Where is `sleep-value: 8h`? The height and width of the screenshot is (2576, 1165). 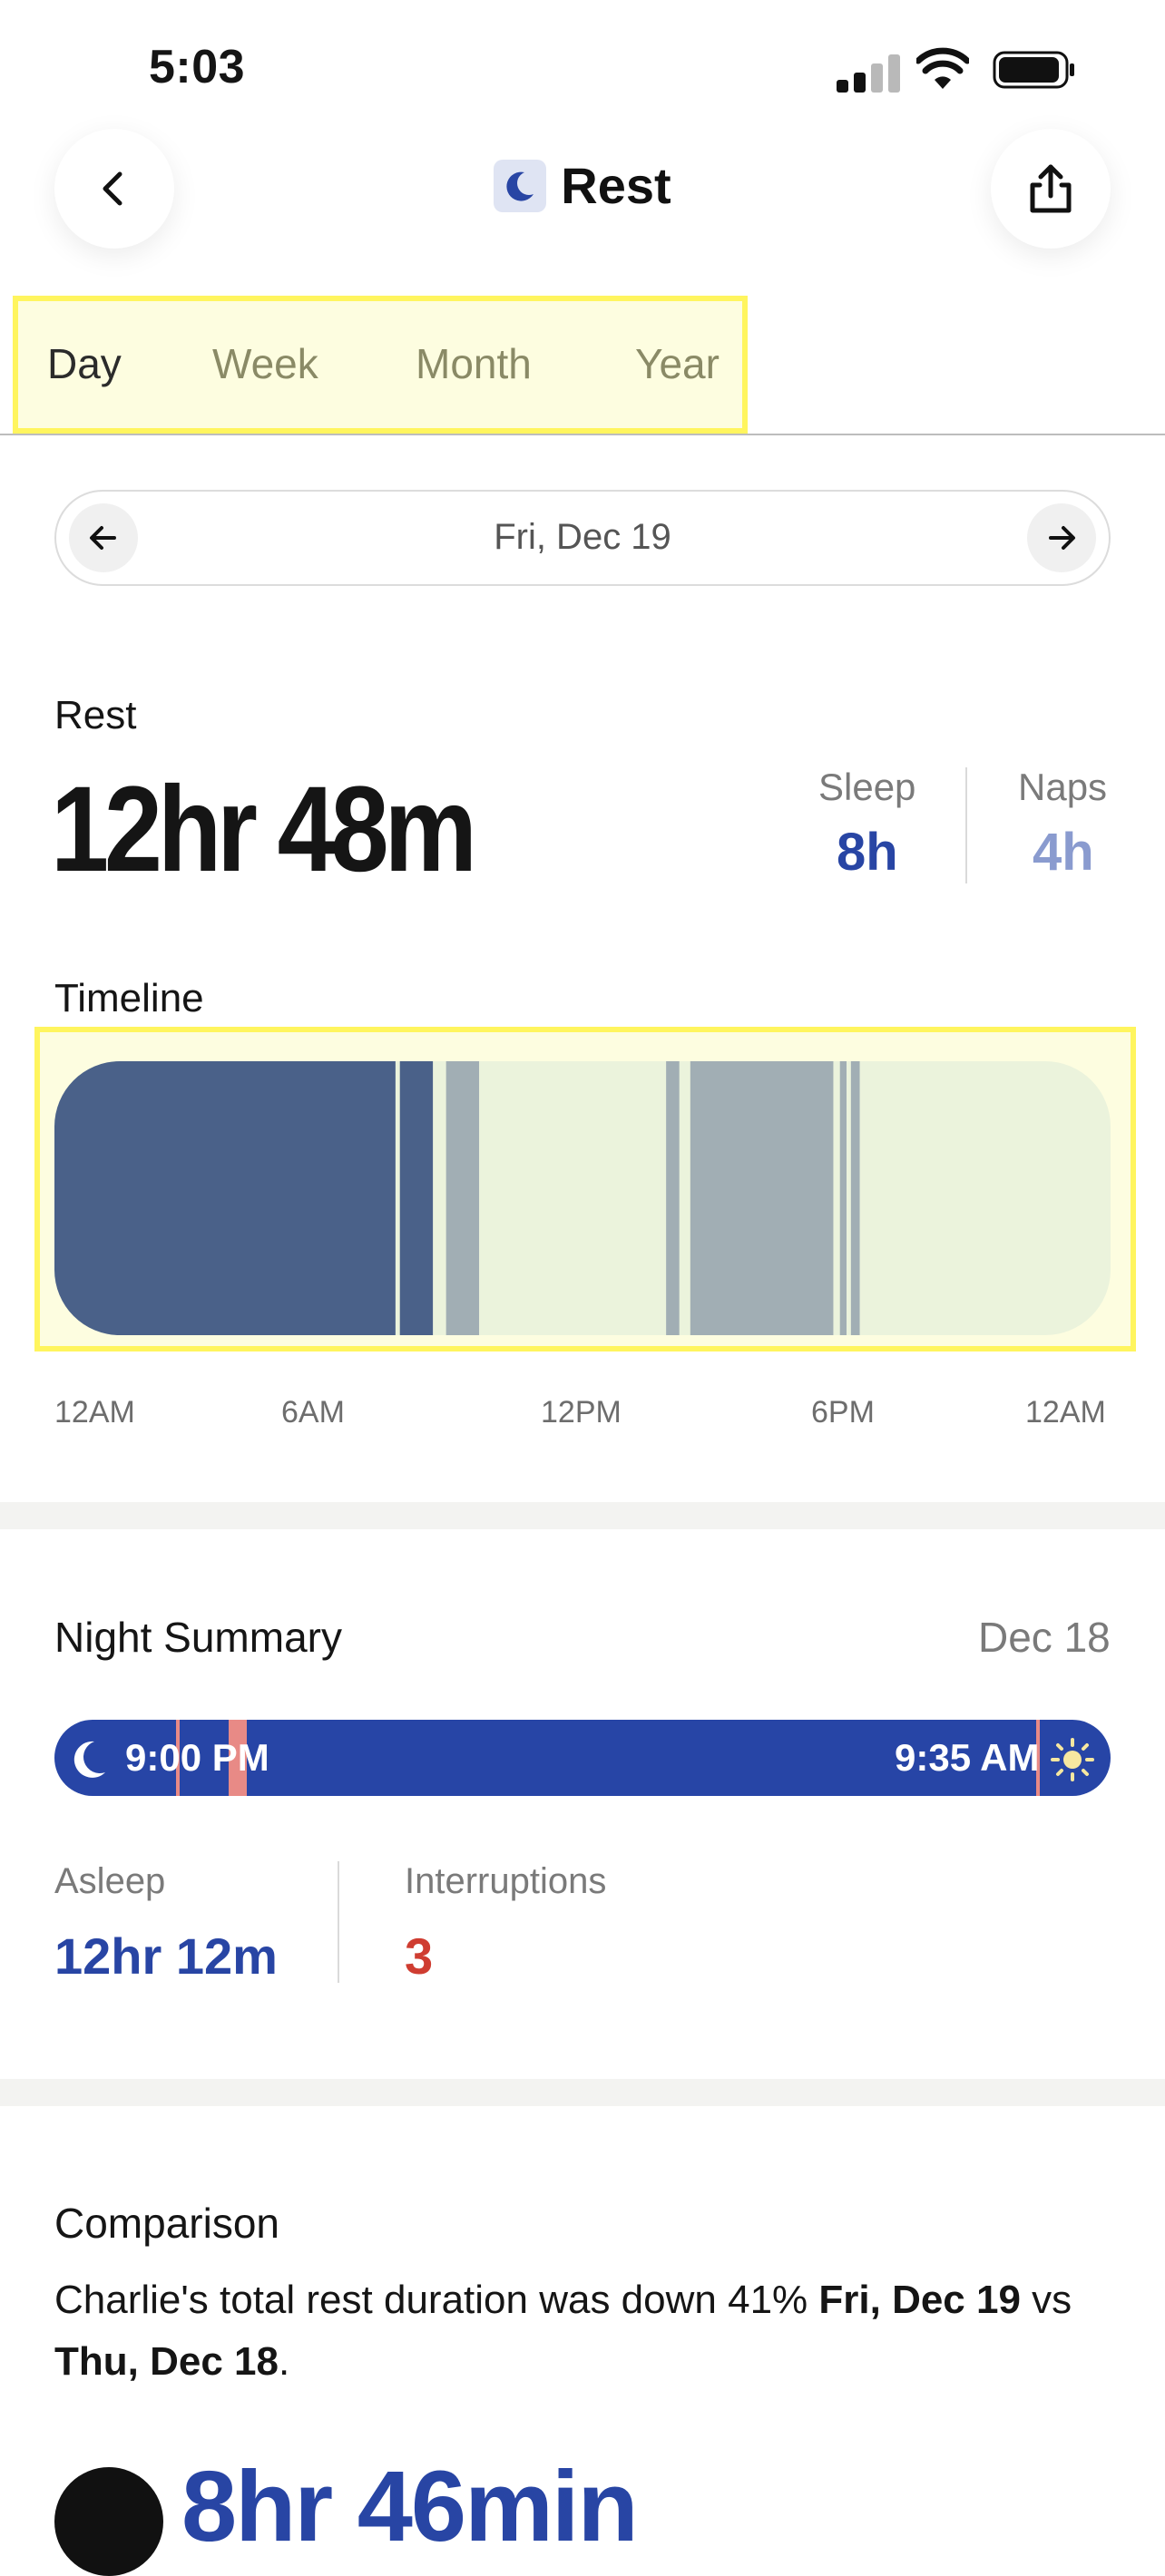 sleep-value: 8h is located at coordinates (867, 852).